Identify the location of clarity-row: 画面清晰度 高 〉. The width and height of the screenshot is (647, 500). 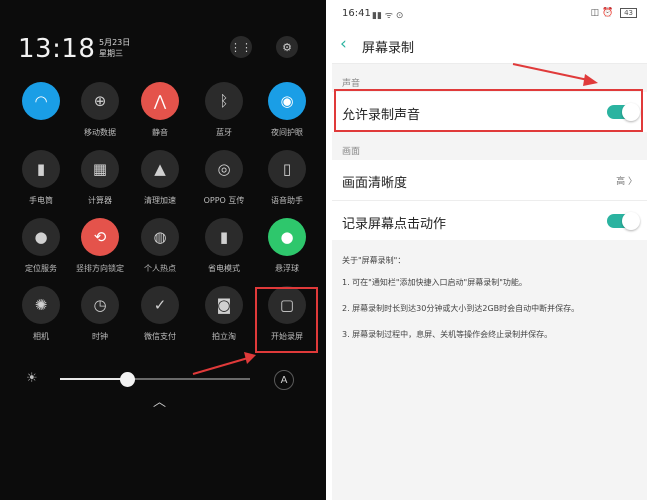
(489, 180).